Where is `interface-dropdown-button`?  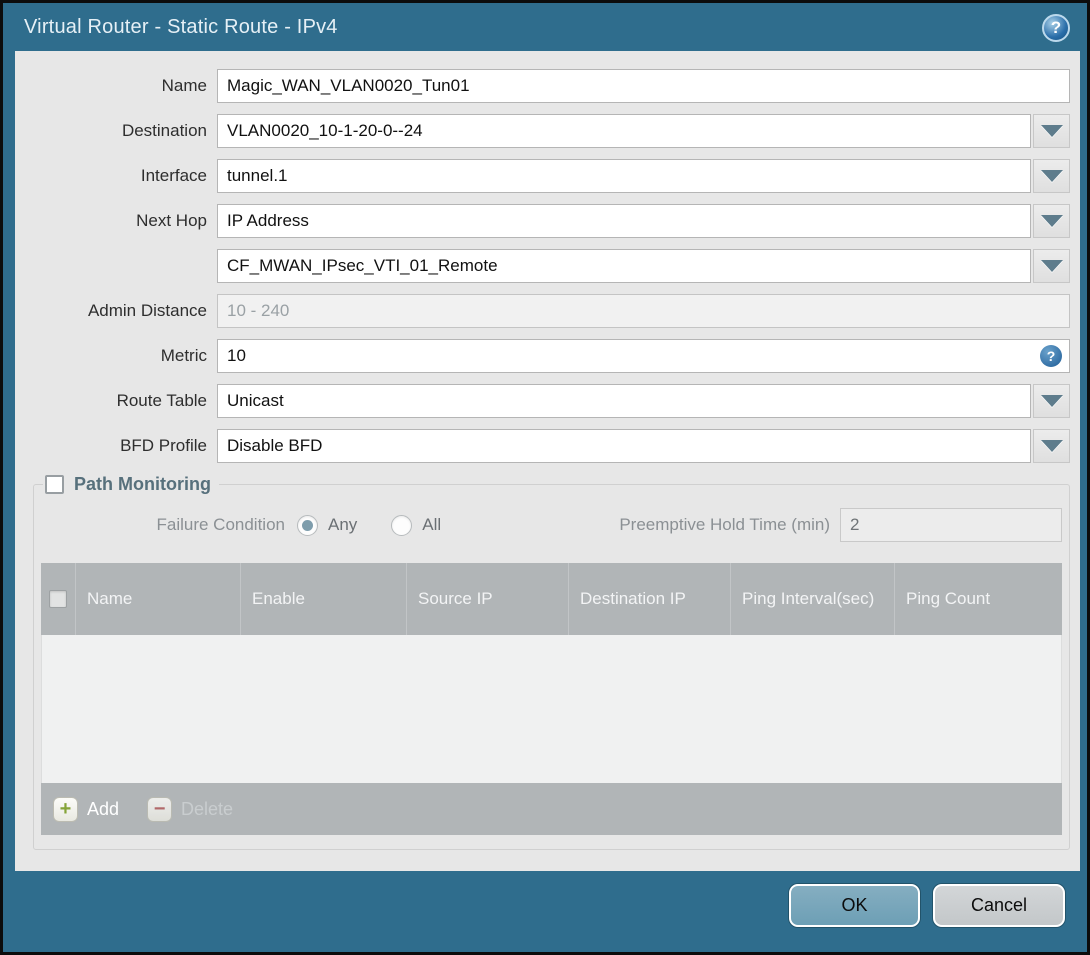
interface-dropdown-button is located at coordinates (1051, 176).